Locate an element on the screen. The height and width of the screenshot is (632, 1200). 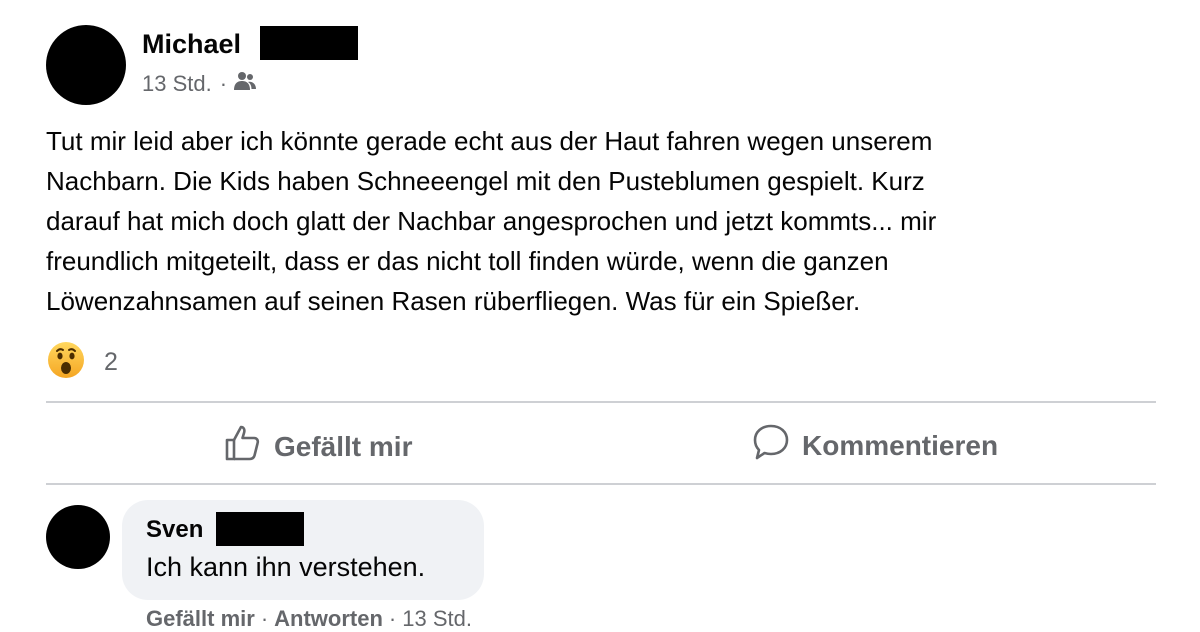
comment-text: Ich kann ihn verstehen. is located at coordinates (286, 567).